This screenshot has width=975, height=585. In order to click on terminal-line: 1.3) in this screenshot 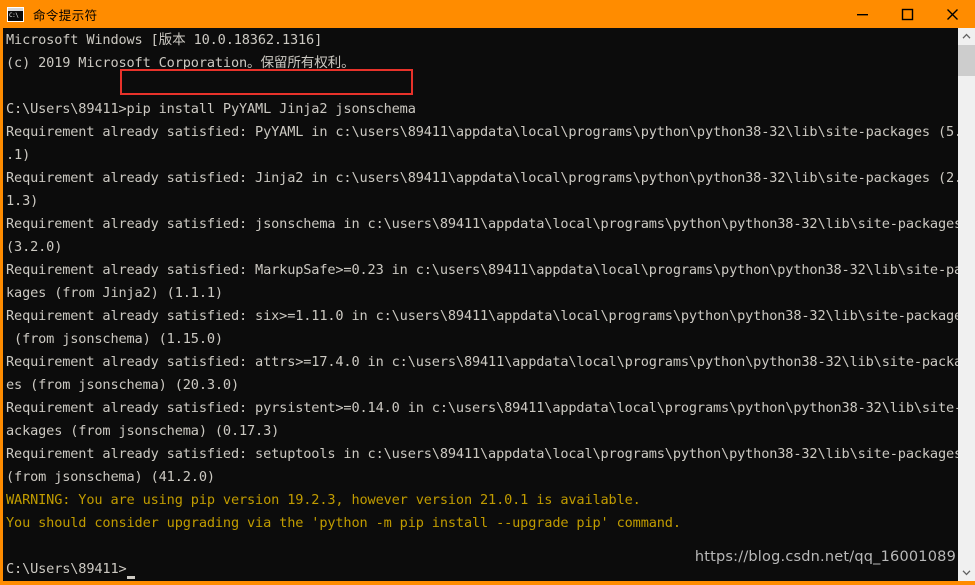, I will do `click(22, 201)`.